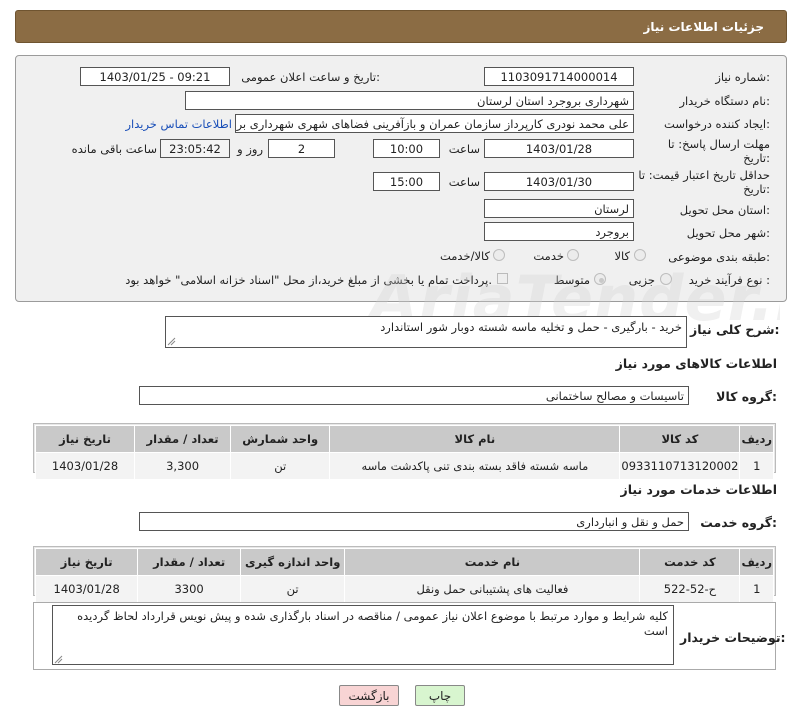  Describe the element at coordinates (640, 255) in the screenshot. I see `category-goods-radio` at that location.